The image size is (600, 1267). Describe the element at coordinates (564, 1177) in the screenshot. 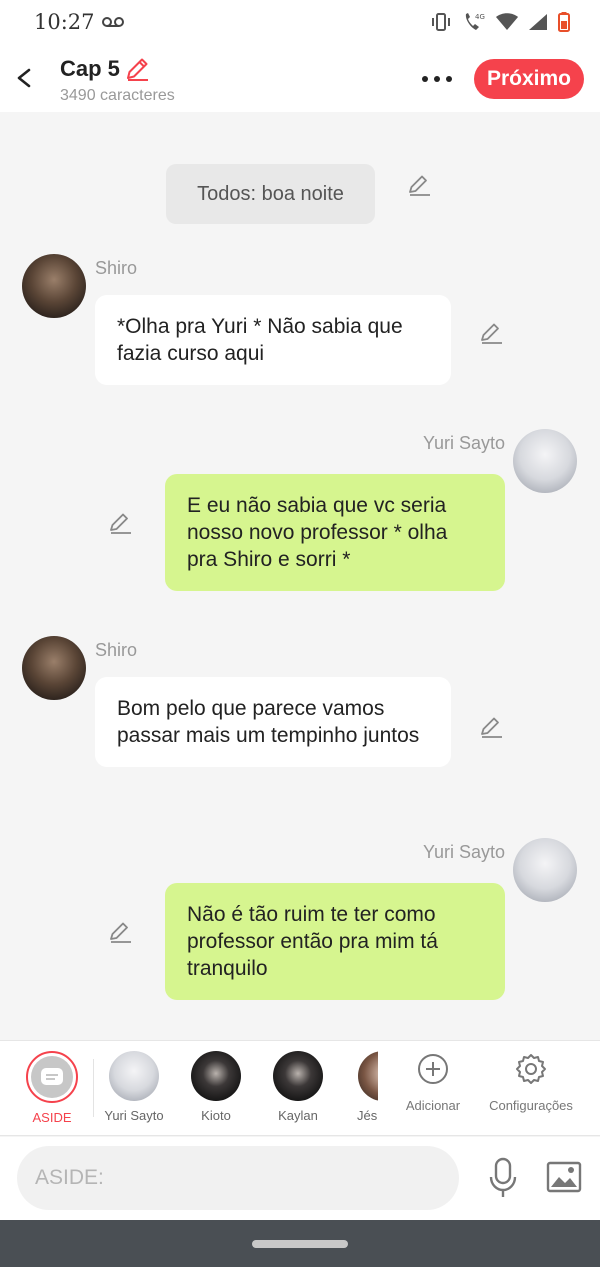

I see `image-icon` at that location.